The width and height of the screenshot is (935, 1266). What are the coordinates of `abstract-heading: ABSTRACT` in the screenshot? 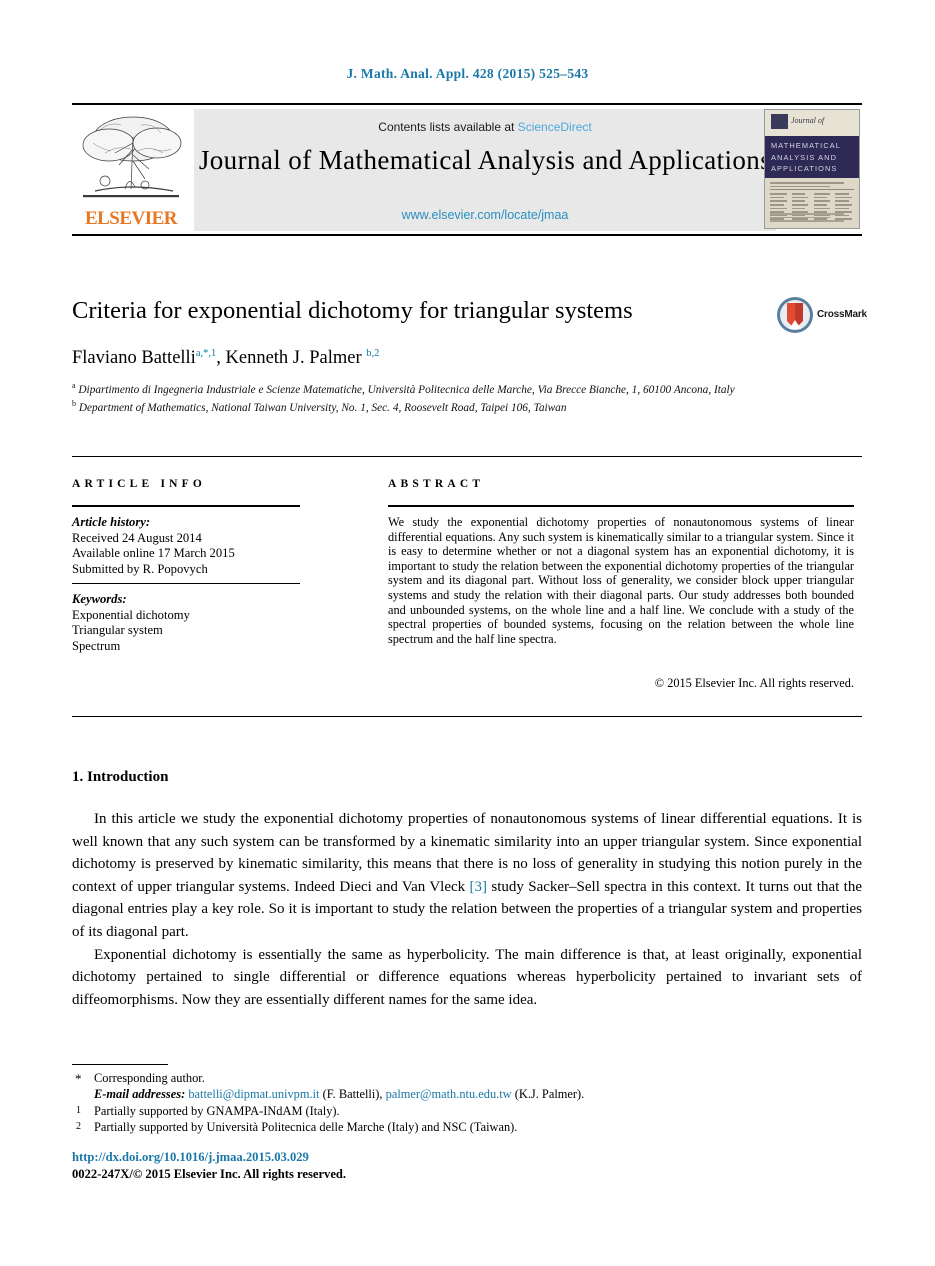 It's located at (436, 484).